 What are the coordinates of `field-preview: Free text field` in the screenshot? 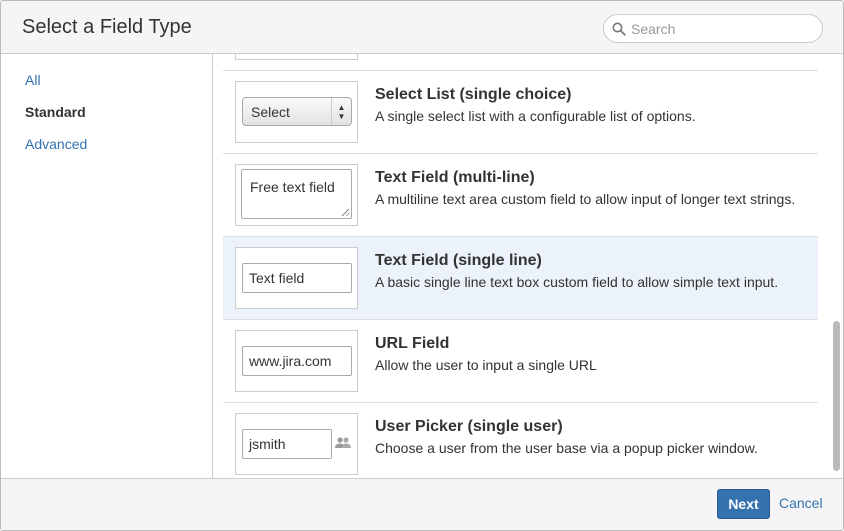 It's located at (296, 195).